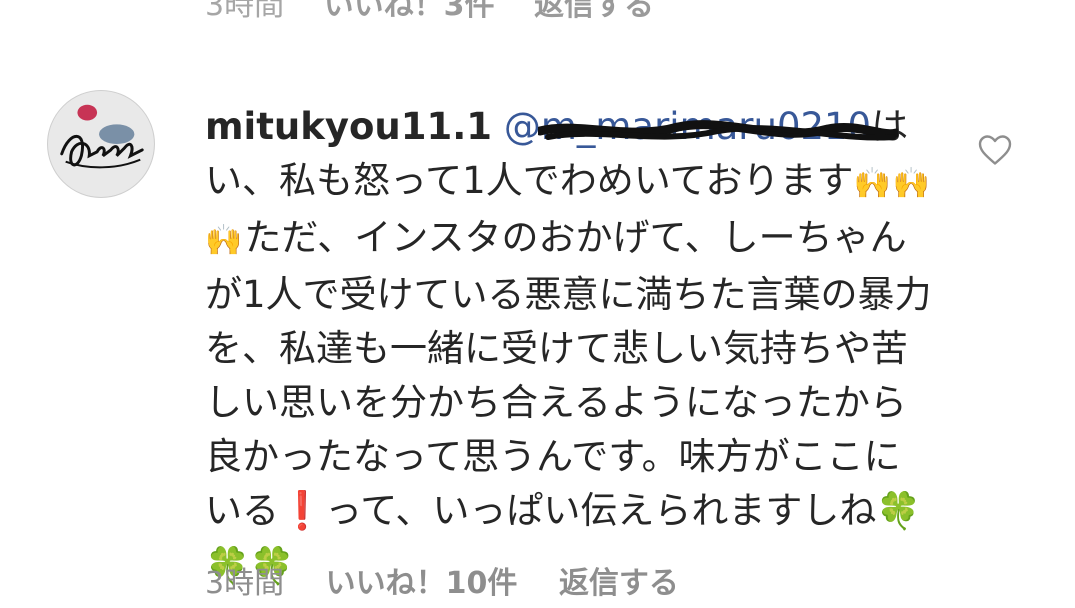 This screenshot has width=1075, height=608. What do you see at coordinates (619, 583) in the screenshot?
I see `comment-reply-button: 返信する` at bounding box center [619, 583].